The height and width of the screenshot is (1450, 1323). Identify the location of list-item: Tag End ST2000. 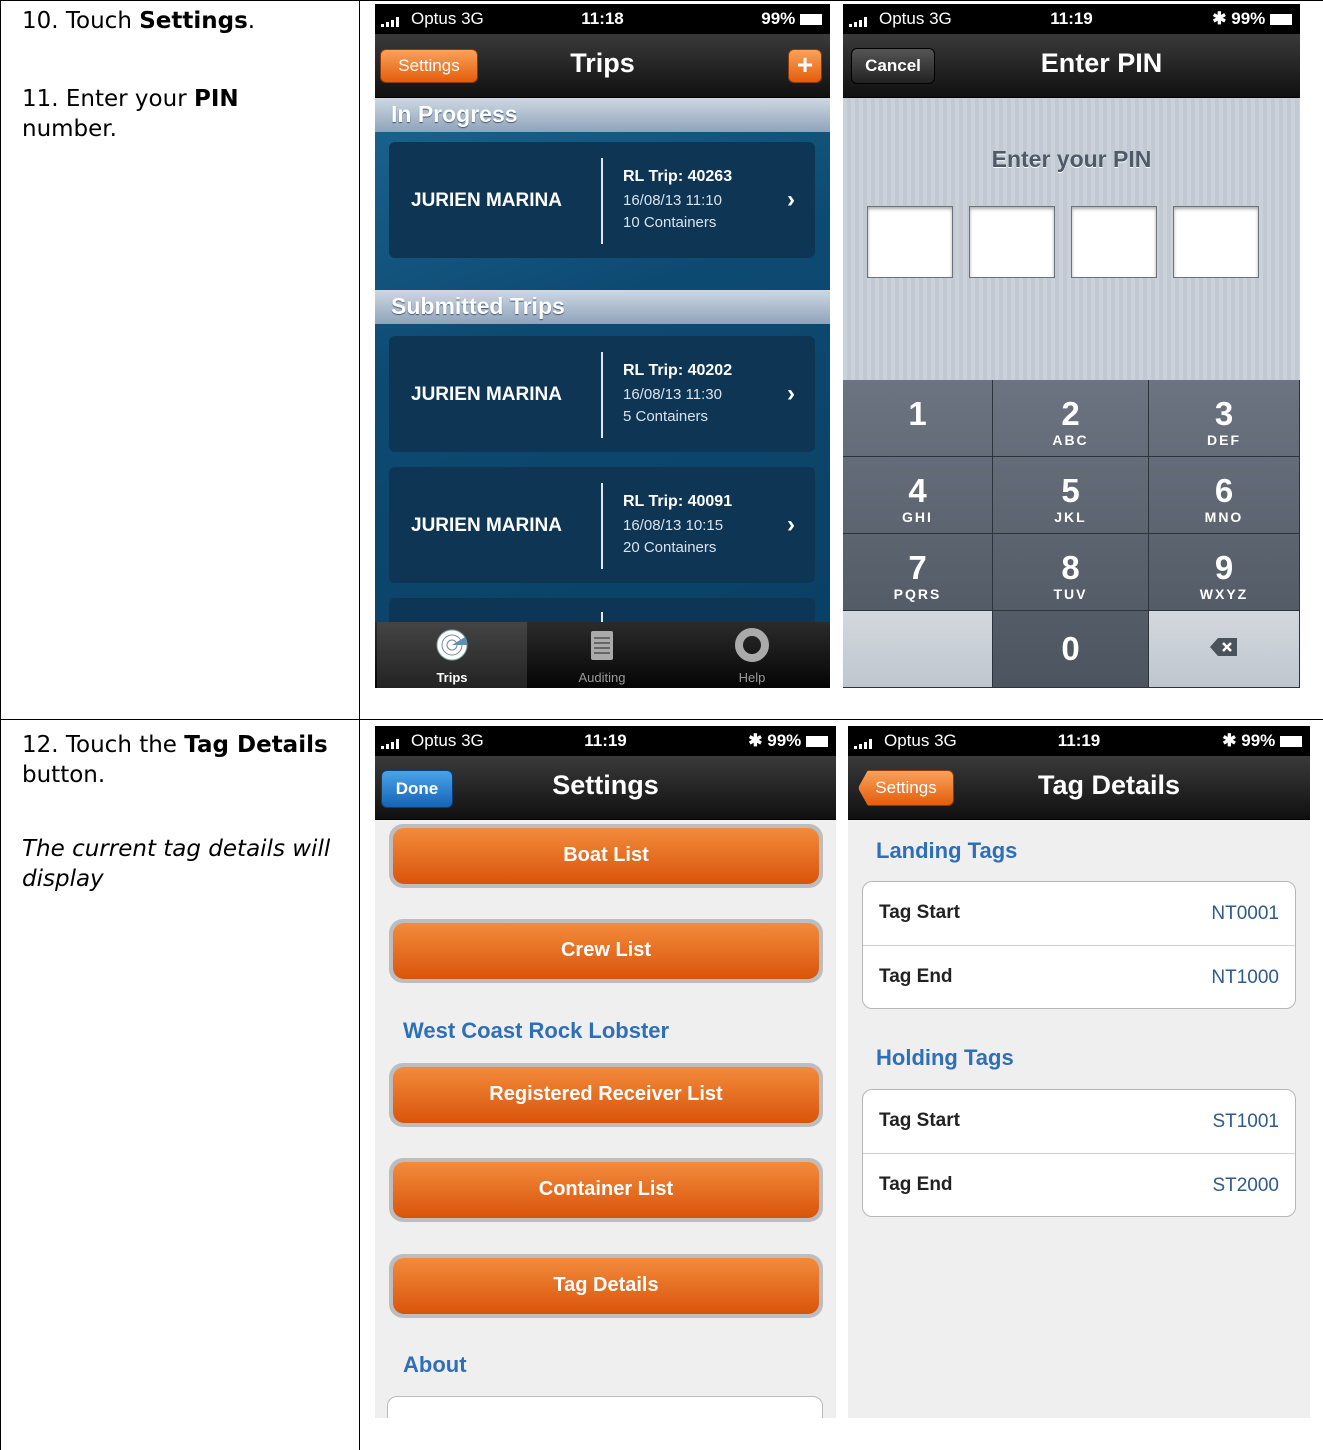
(1079, 1184).